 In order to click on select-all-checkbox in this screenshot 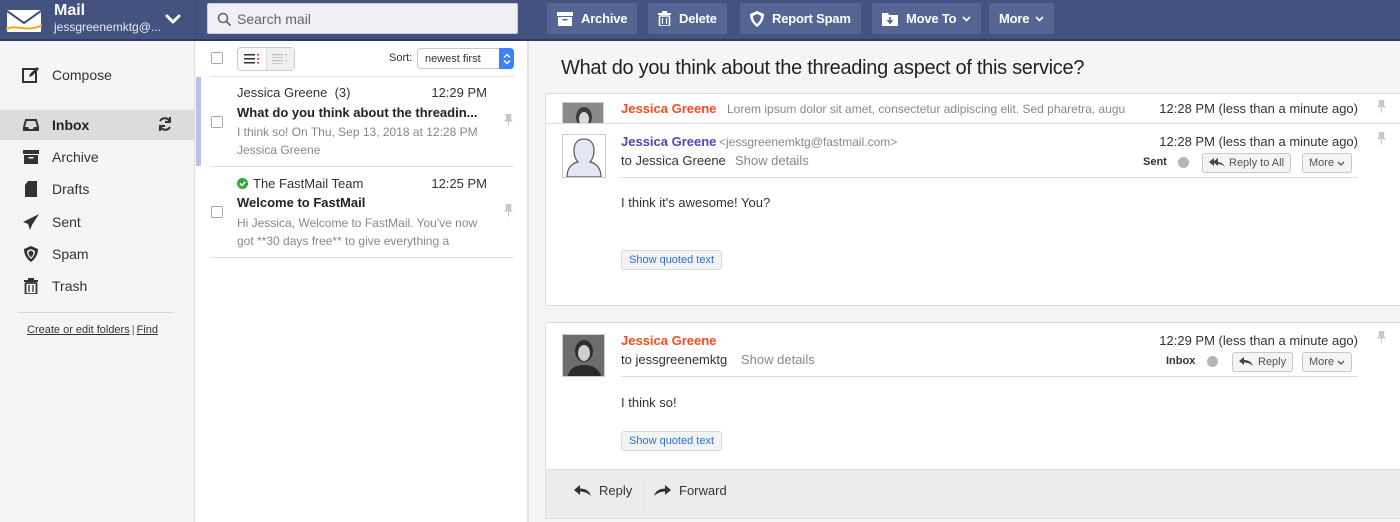, I will do `click(217, 58)`.